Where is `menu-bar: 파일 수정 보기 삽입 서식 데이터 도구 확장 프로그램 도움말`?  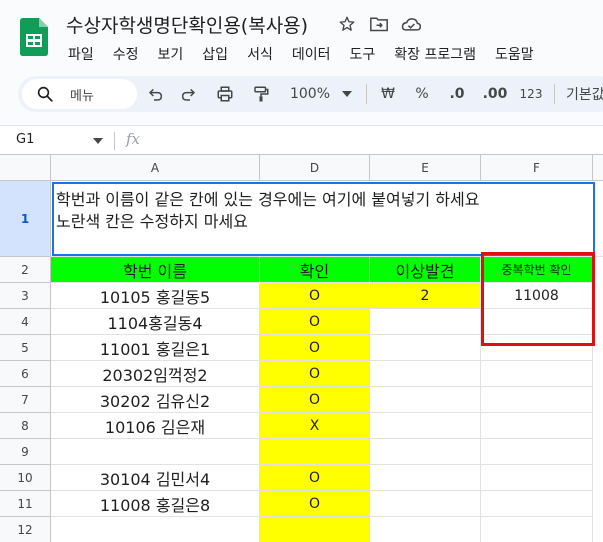
menu-bar: 파일 수정 보기 삽입 서식 데이터 도구 확장 프로그램 도움말 is located at coordinates (310, 54).